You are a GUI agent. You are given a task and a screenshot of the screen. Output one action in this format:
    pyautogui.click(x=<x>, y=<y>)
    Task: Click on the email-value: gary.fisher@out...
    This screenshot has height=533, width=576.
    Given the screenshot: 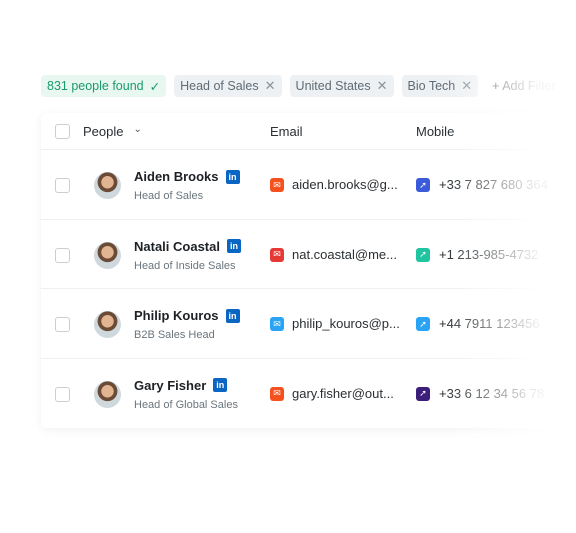 What is the action you would take?
    pyautogui.click(x=343, y=393)
    